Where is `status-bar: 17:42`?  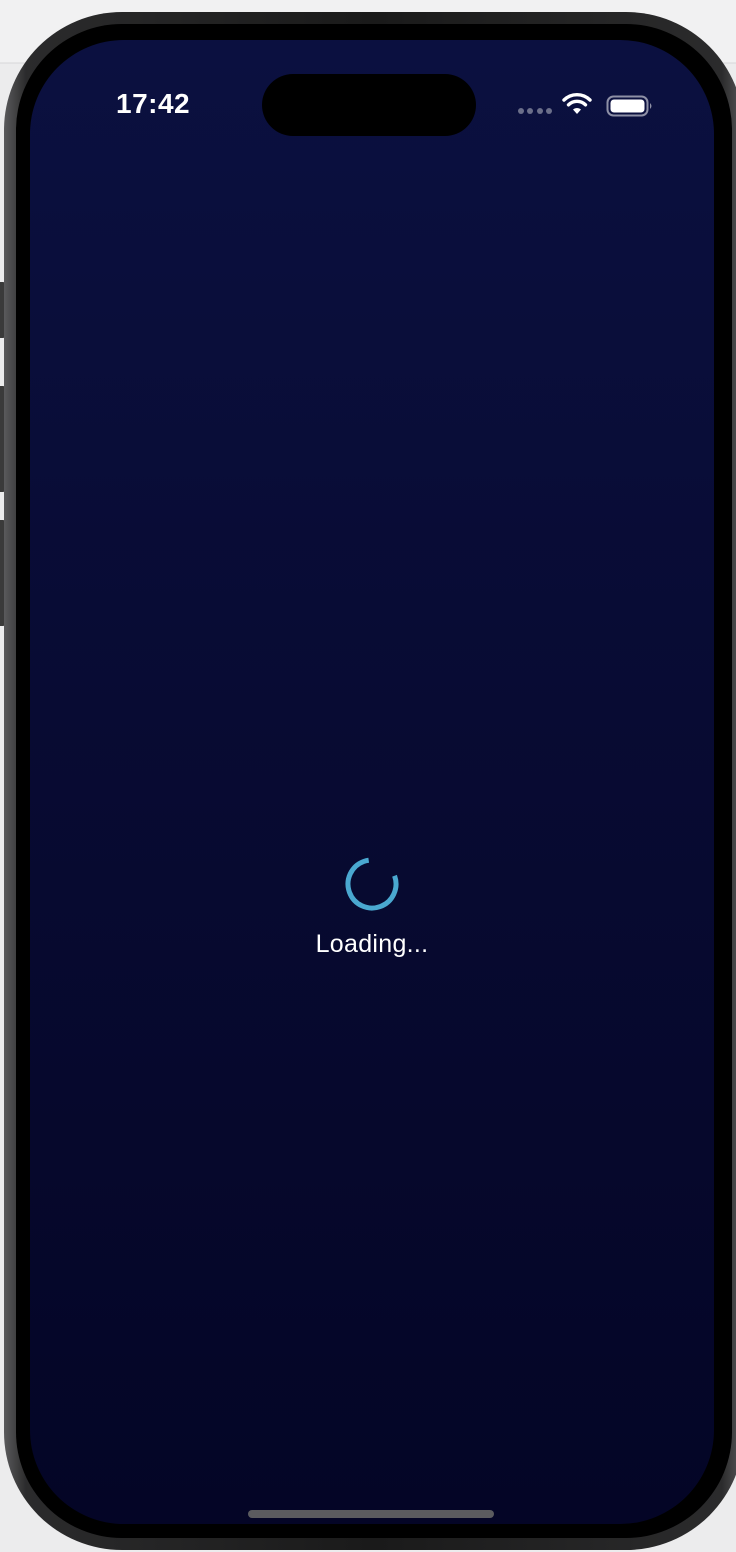
status-bar: 17:42 is located at coordinates (372, 100).